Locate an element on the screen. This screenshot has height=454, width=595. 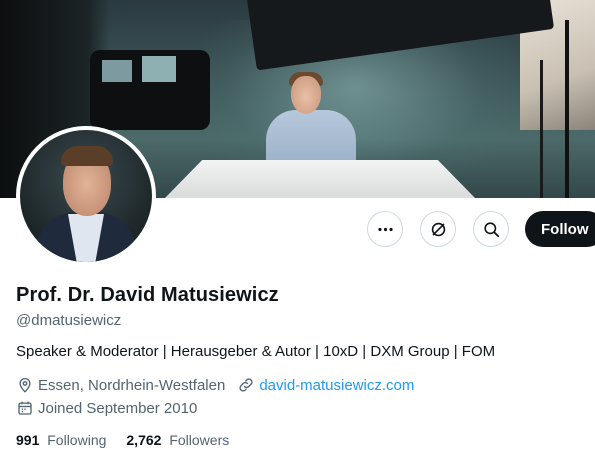
avatar is located at coordinates (86, 196).